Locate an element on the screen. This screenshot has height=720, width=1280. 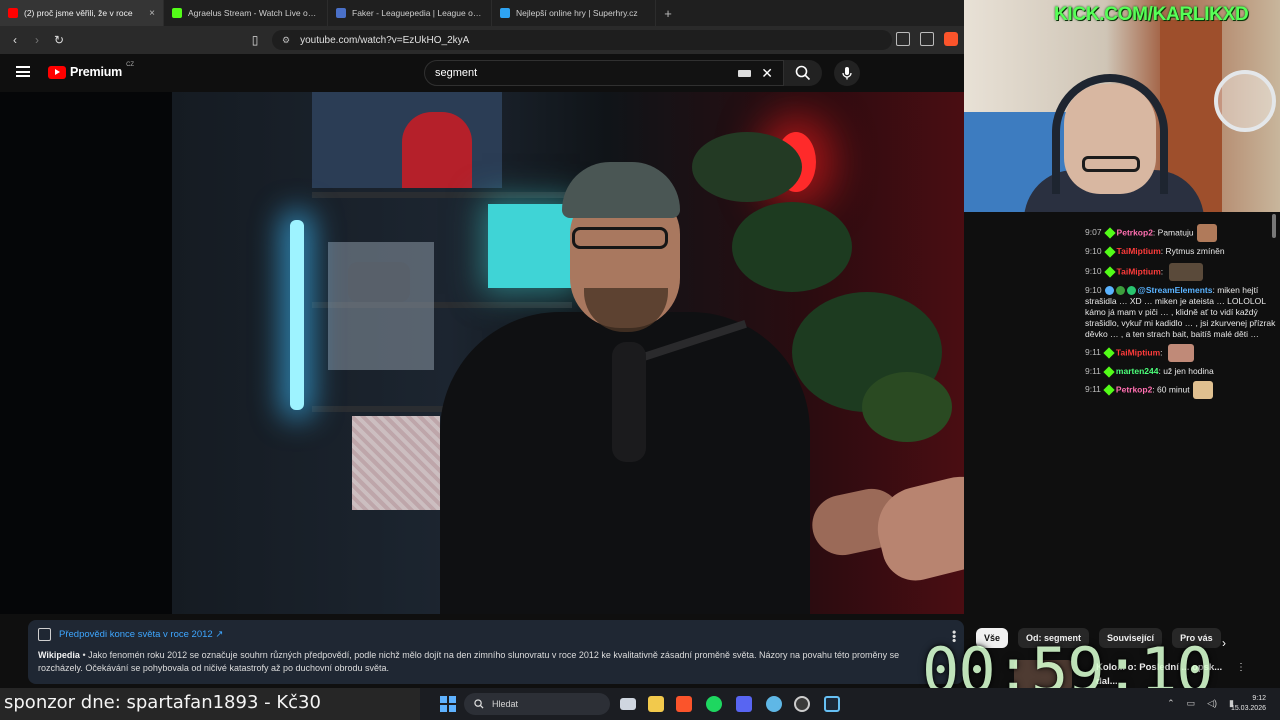
chat-message: 9:10 TaiMiptium: is located at coordinates (1180, 272).